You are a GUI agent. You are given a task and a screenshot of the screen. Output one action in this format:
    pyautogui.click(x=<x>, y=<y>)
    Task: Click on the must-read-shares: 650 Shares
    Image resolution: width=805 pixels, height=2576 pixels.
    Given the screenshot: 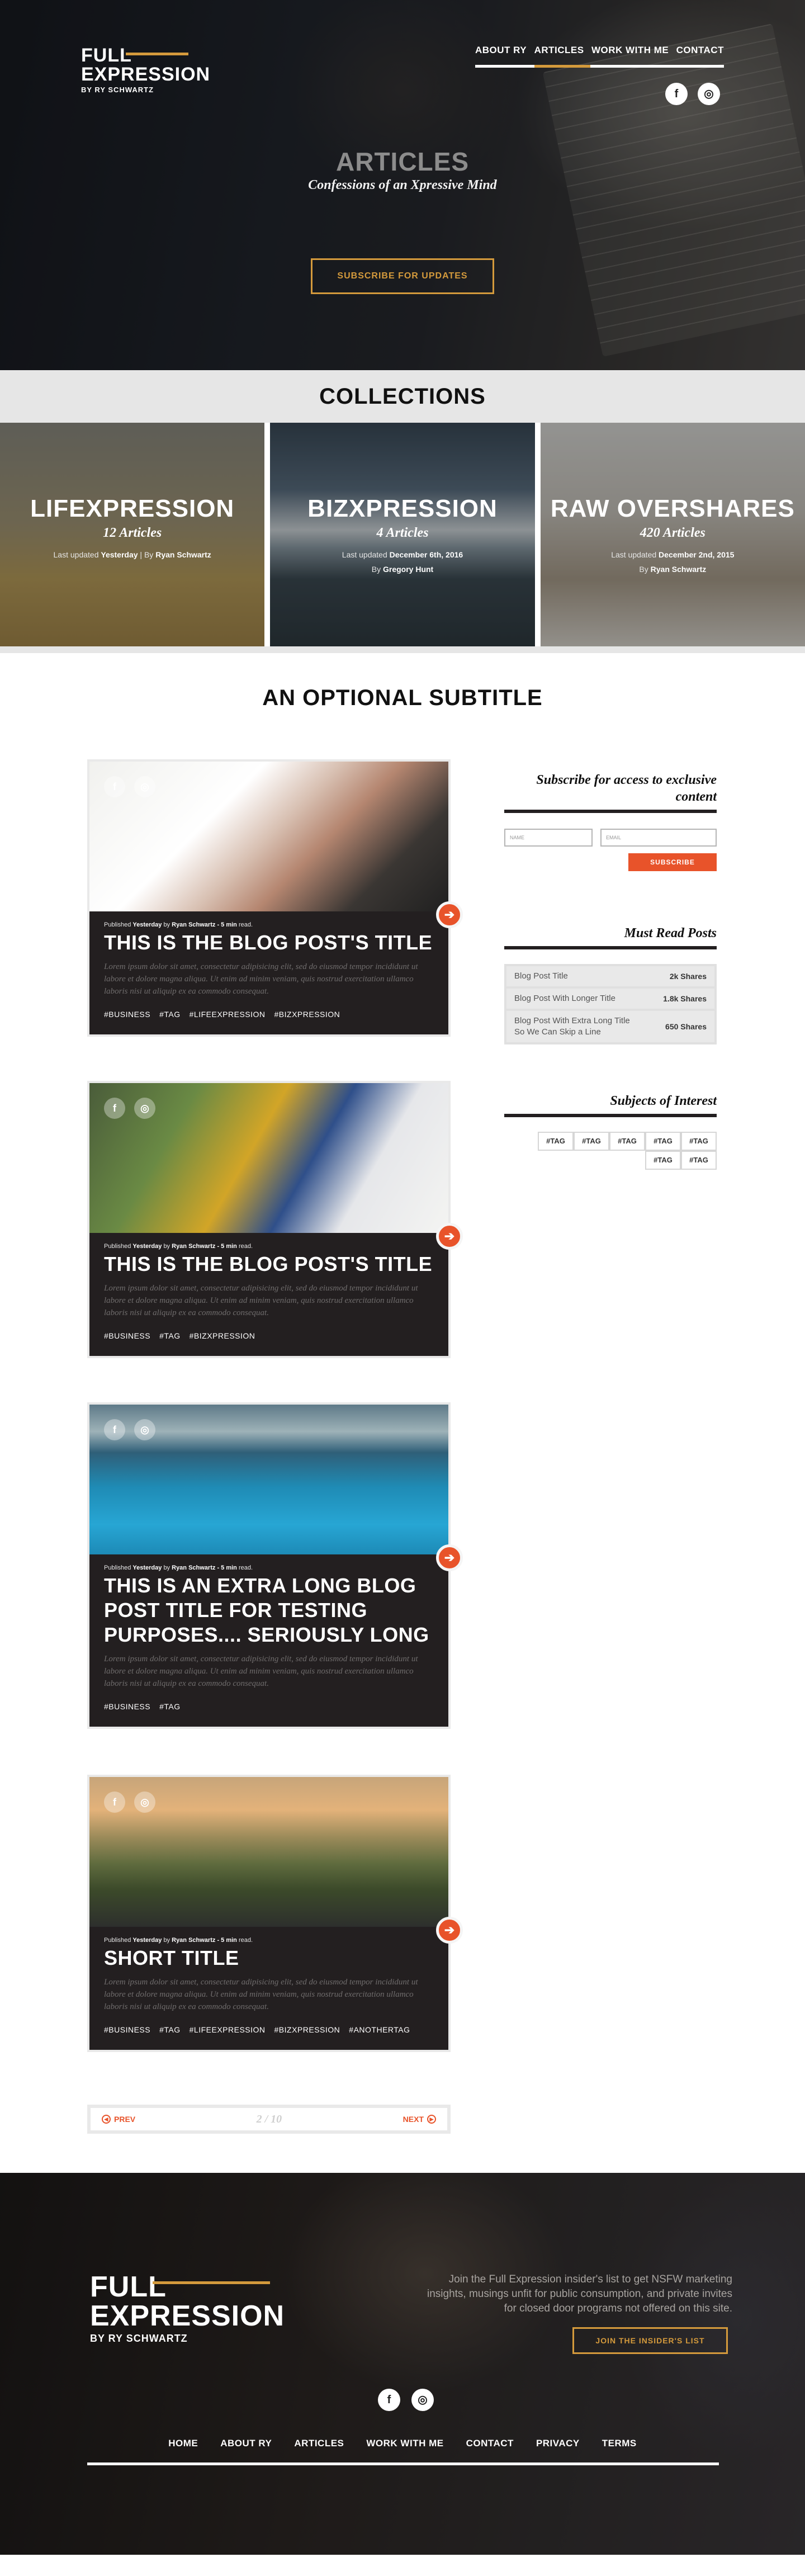 What is the action you would take?
    pyautogui.click(x=686, y=1026)
    